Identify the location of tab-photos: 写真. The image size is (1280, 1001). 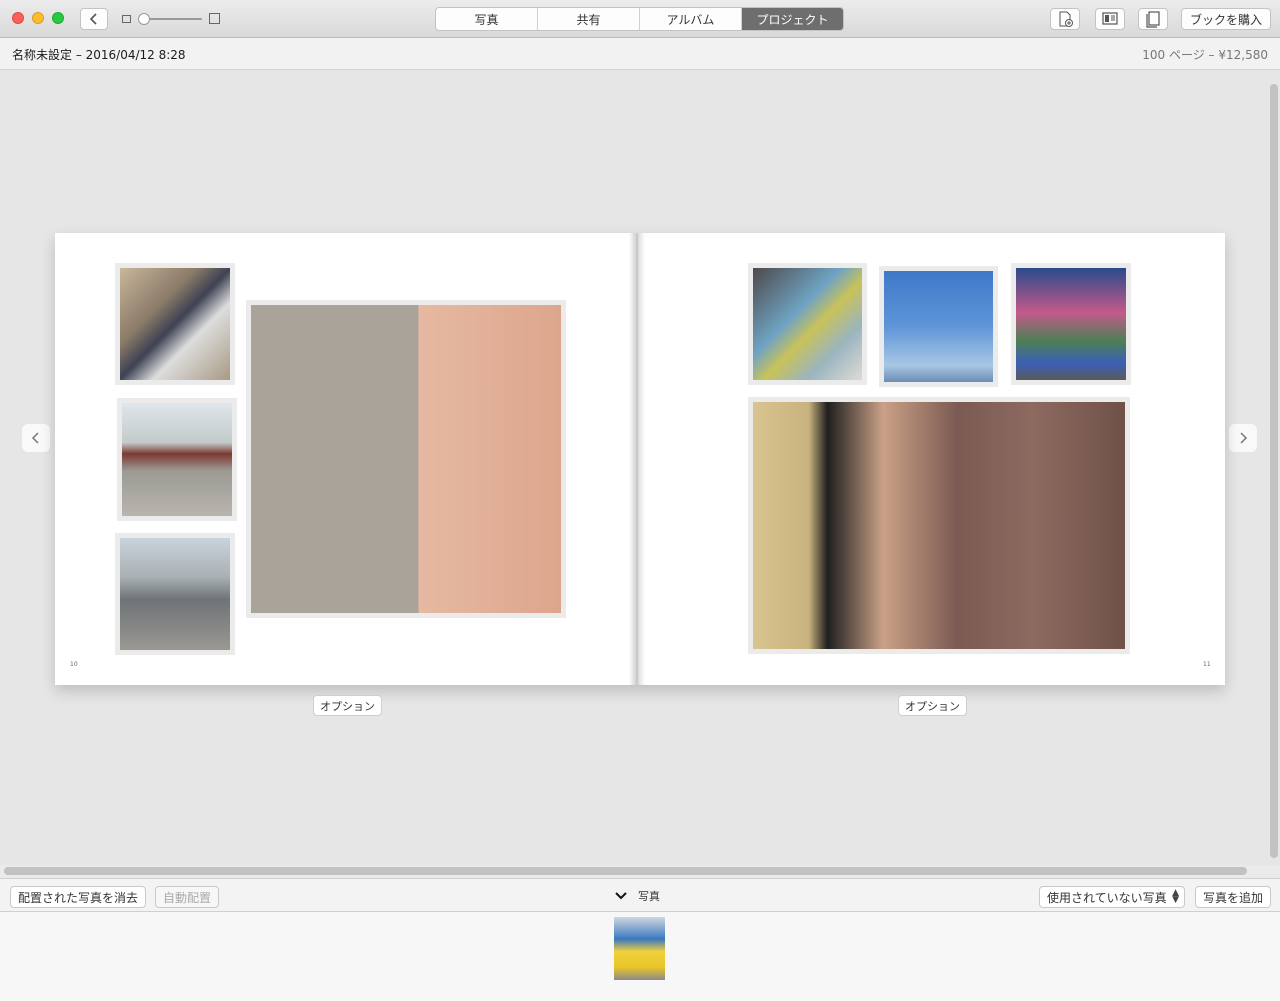
(487, 19).